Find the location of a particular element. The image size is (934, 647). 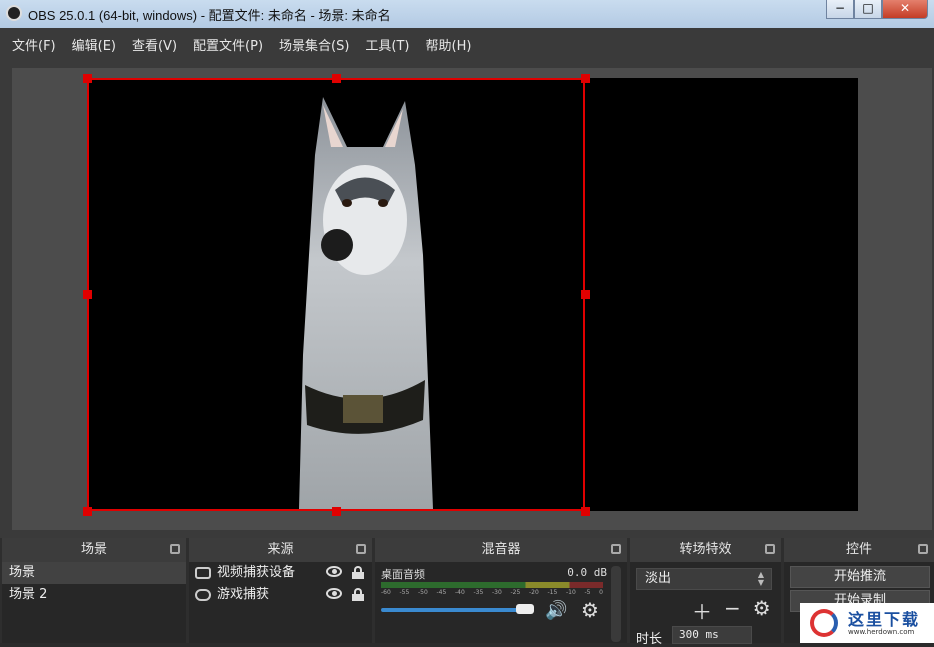

transition-tools: ＋ − ⚙ is located at coordinates (731, 610).